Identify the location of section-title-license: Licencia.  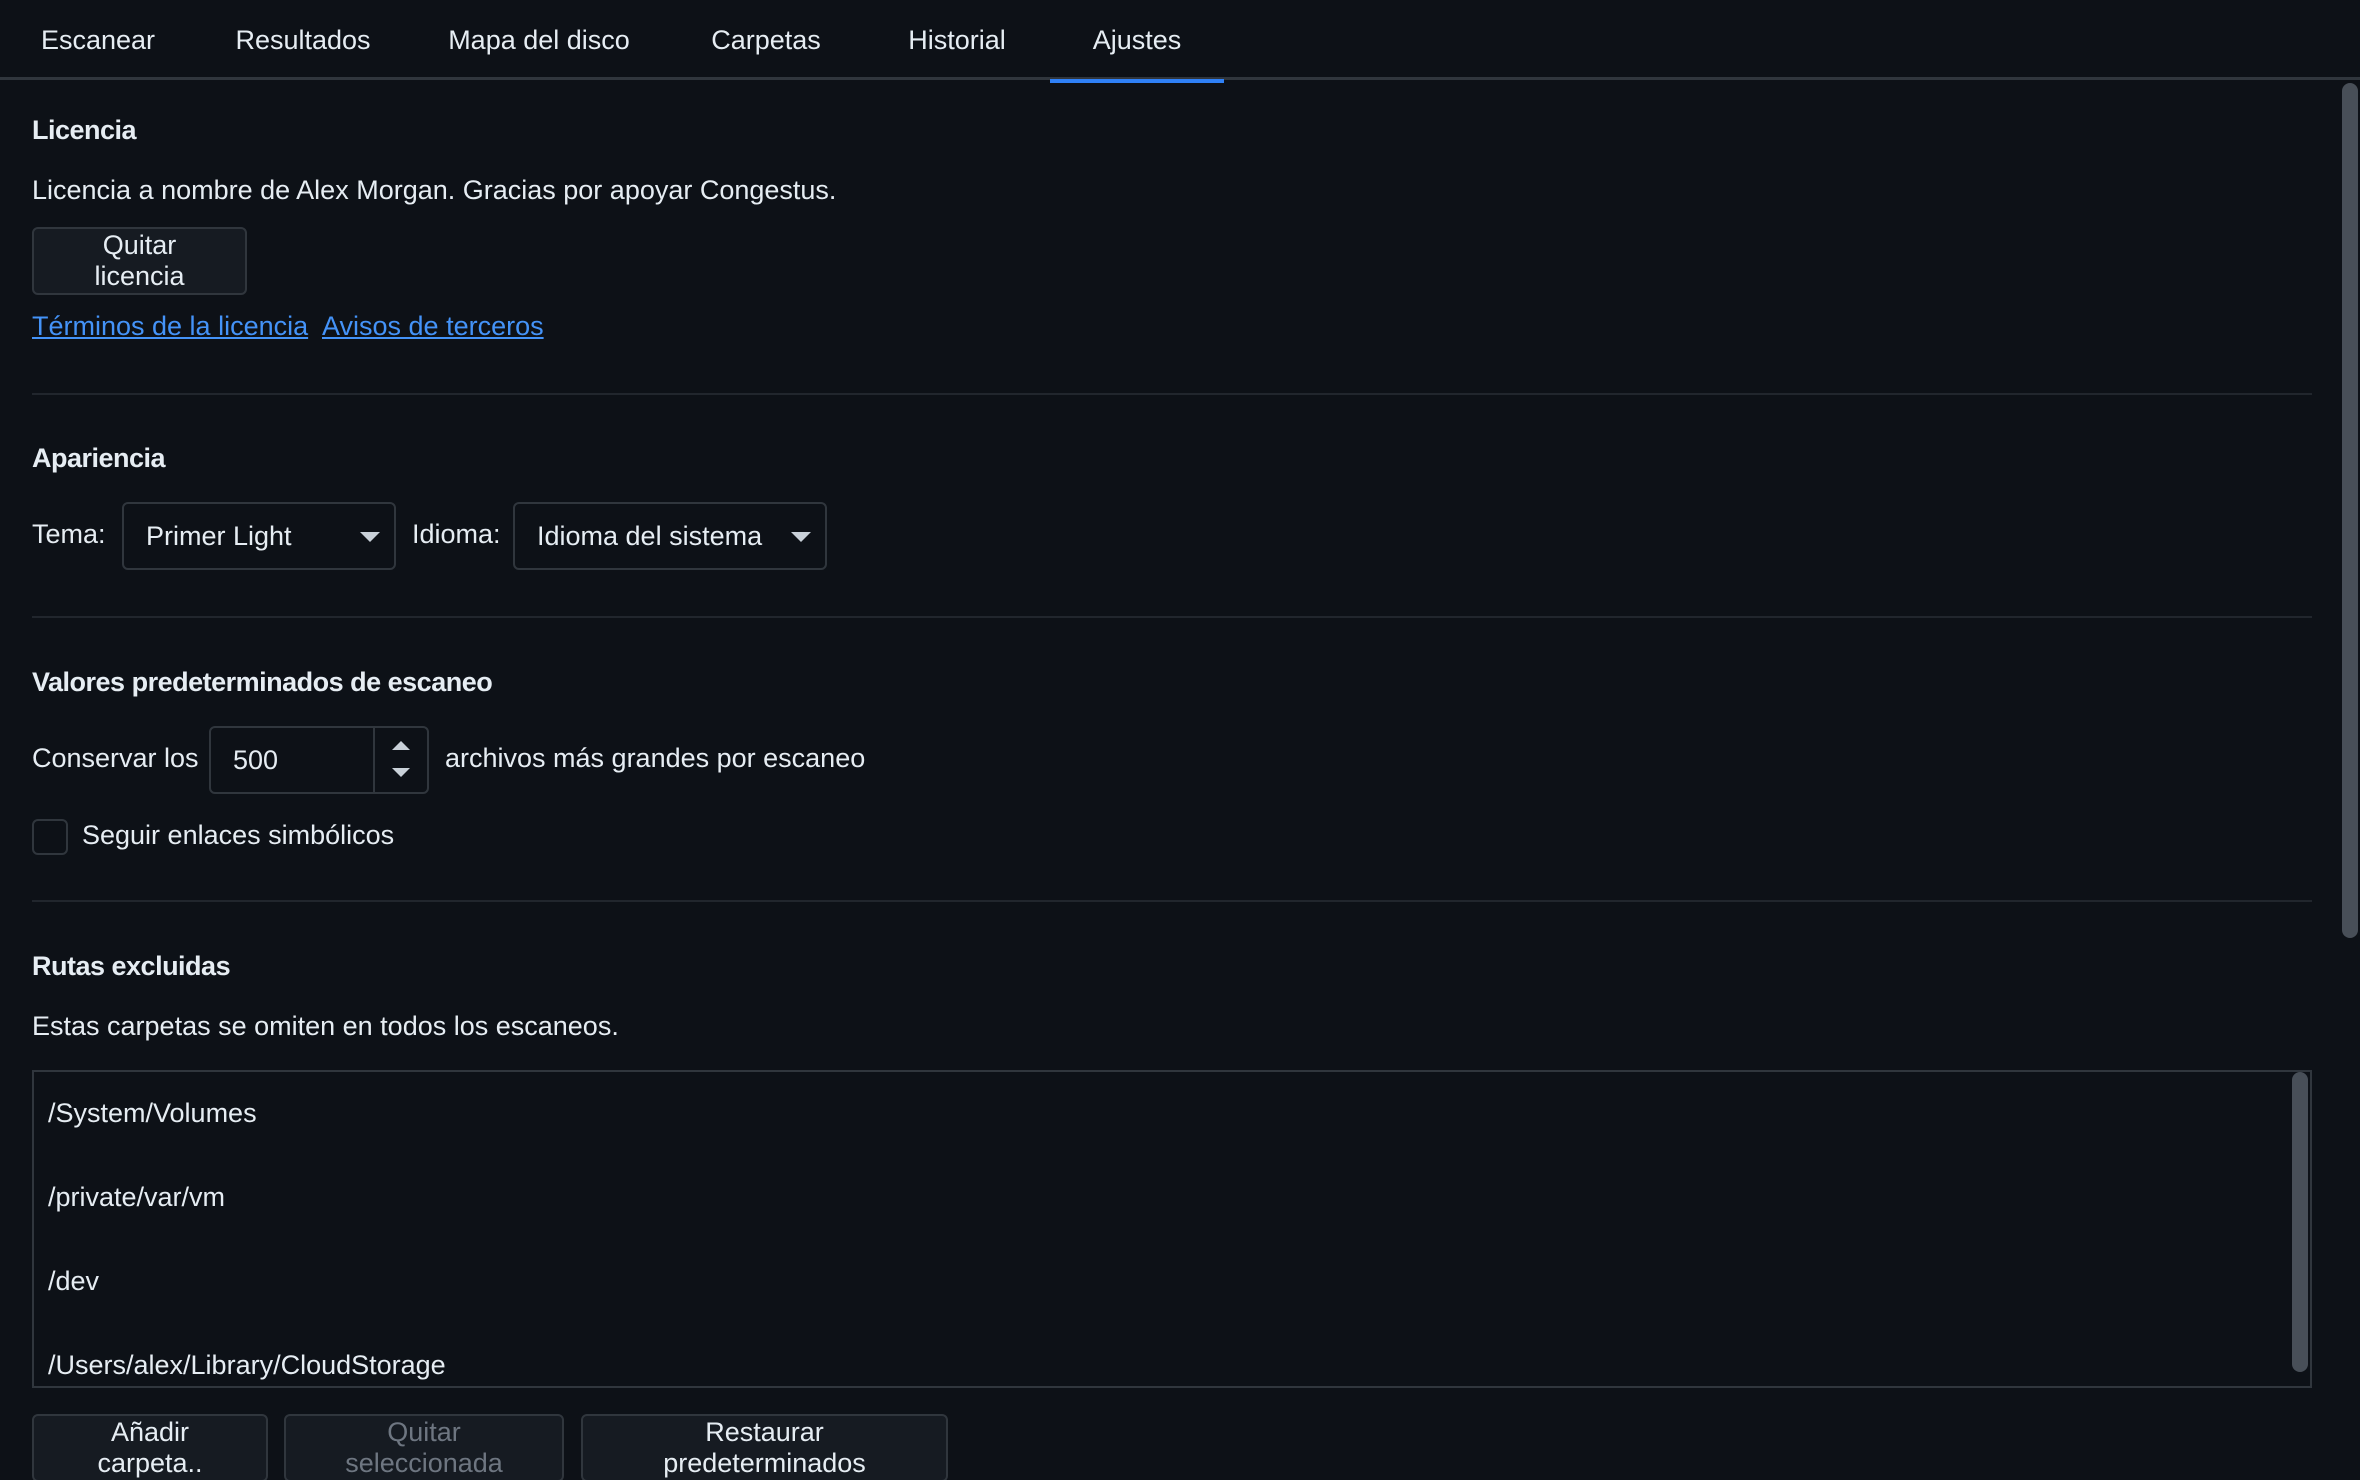
(84, 130).